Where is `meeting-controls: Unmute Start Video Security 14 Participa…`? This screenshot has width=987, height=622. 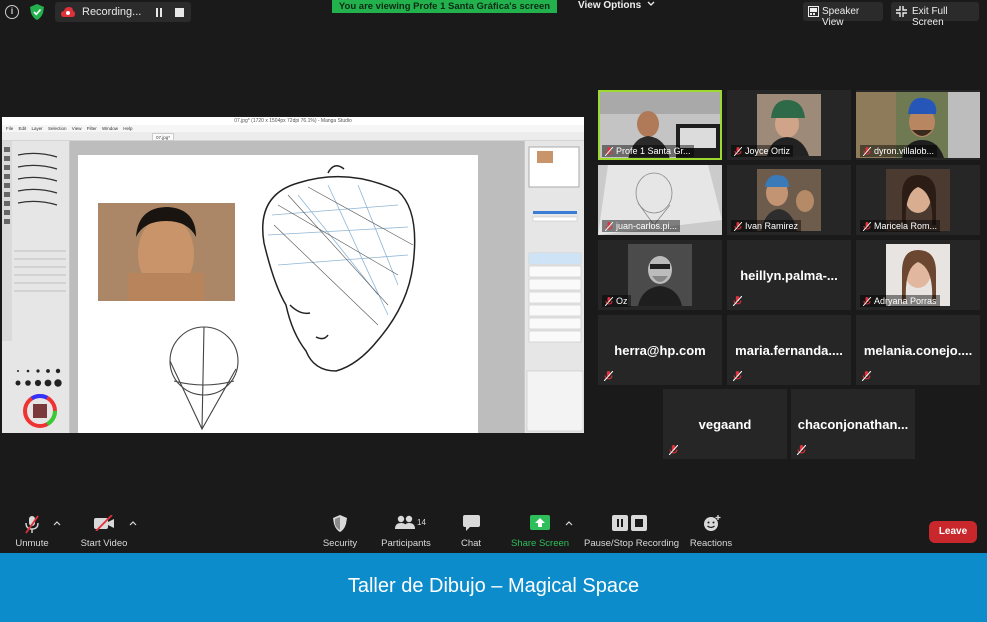 meeting-controls: Unmute Start Video Security 14 Participa… is located at coordinates (493, 530).